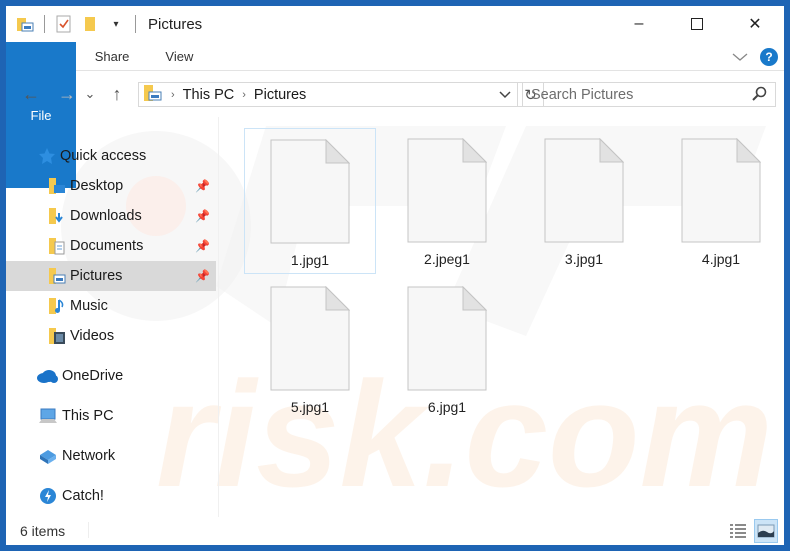 This screenshot has height=551, width=790. What do you see at coordinates (96, 276) in the screenshot?
I see `sidebar-item-label: Pictures` at bounding box center [96, 276].